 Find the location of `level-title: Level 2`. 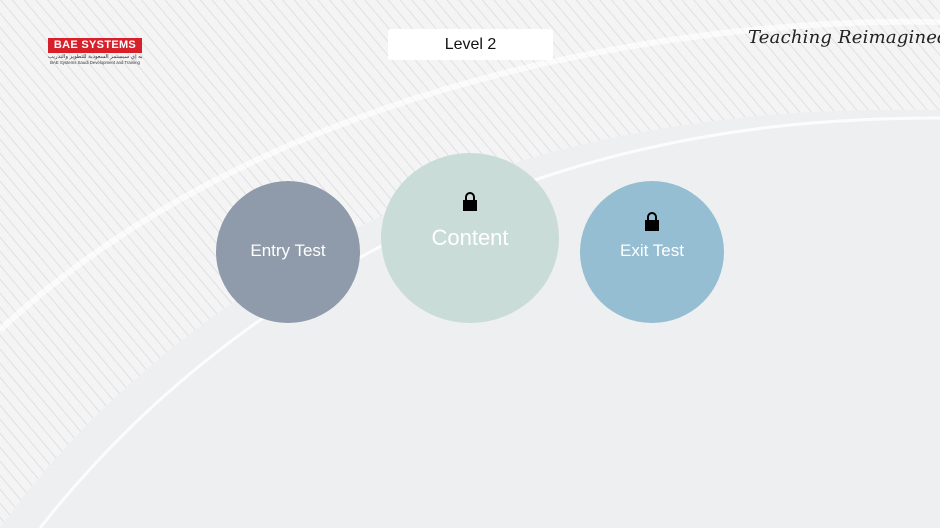

level-title: Level 2 is located at coordinates (470, 44).